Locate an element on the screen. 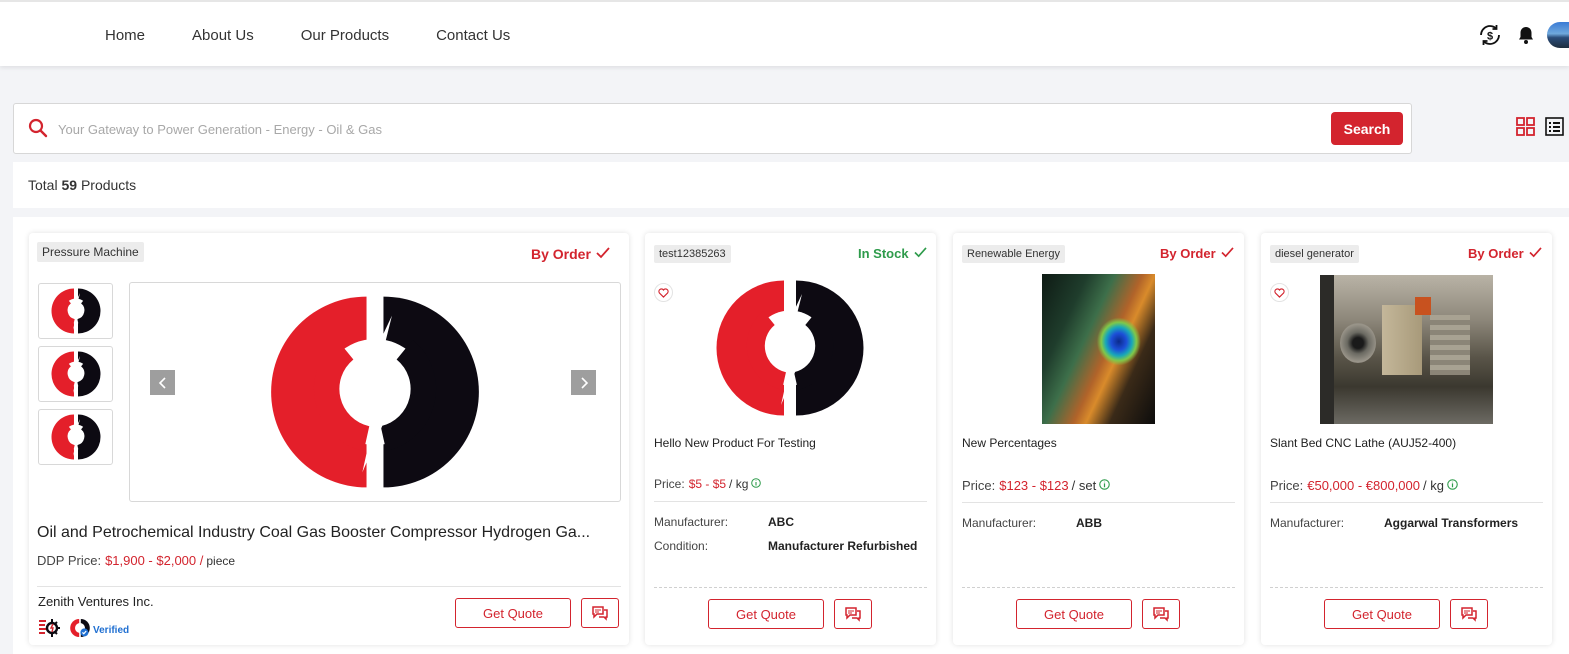 The image size is (1569, 654). manufacturer-row: Manufacturer: Aggarwal Transformers is located at coordinates (1394, 523).